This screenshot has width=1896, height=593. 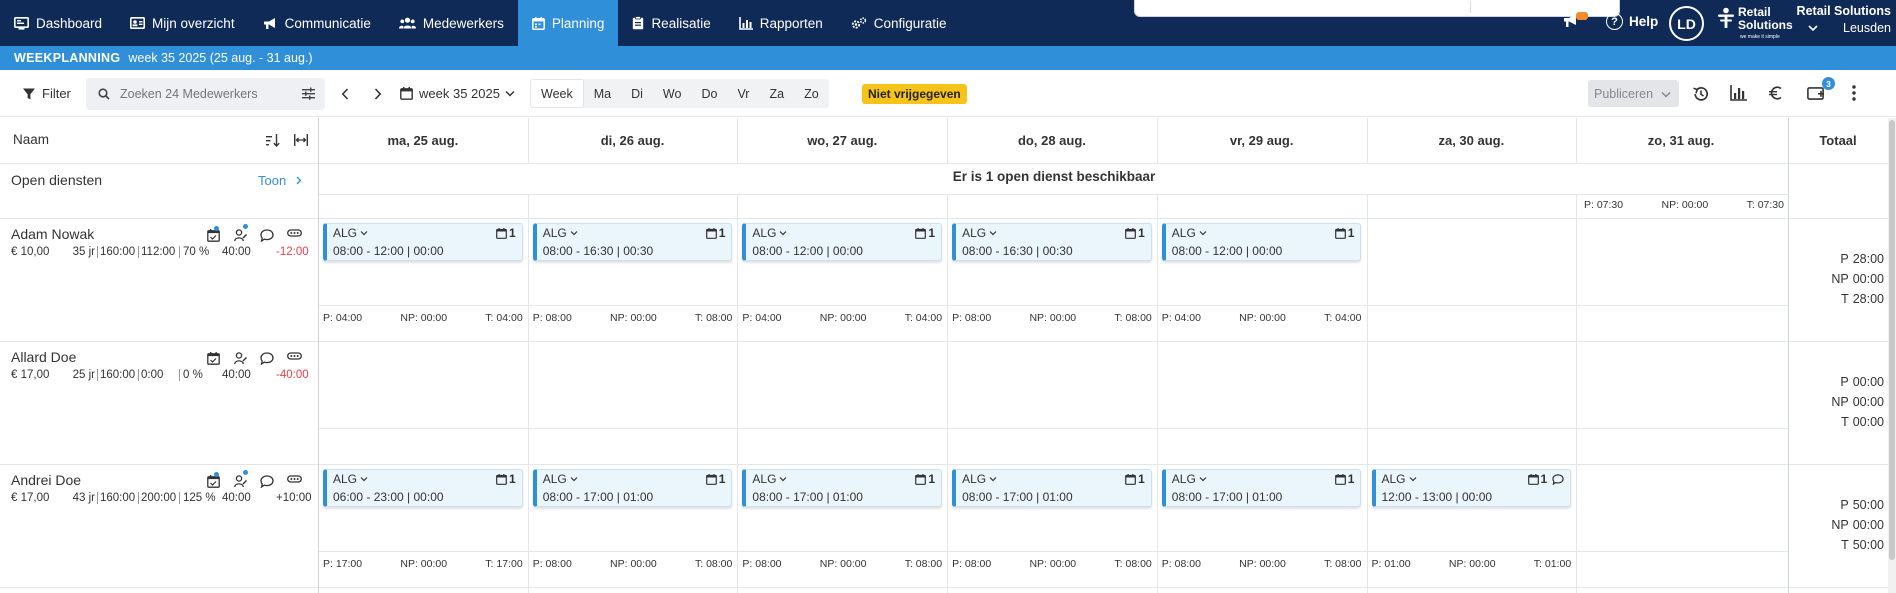 I want to click on total-planned: P 00:00, so click(x=1836, y=382).